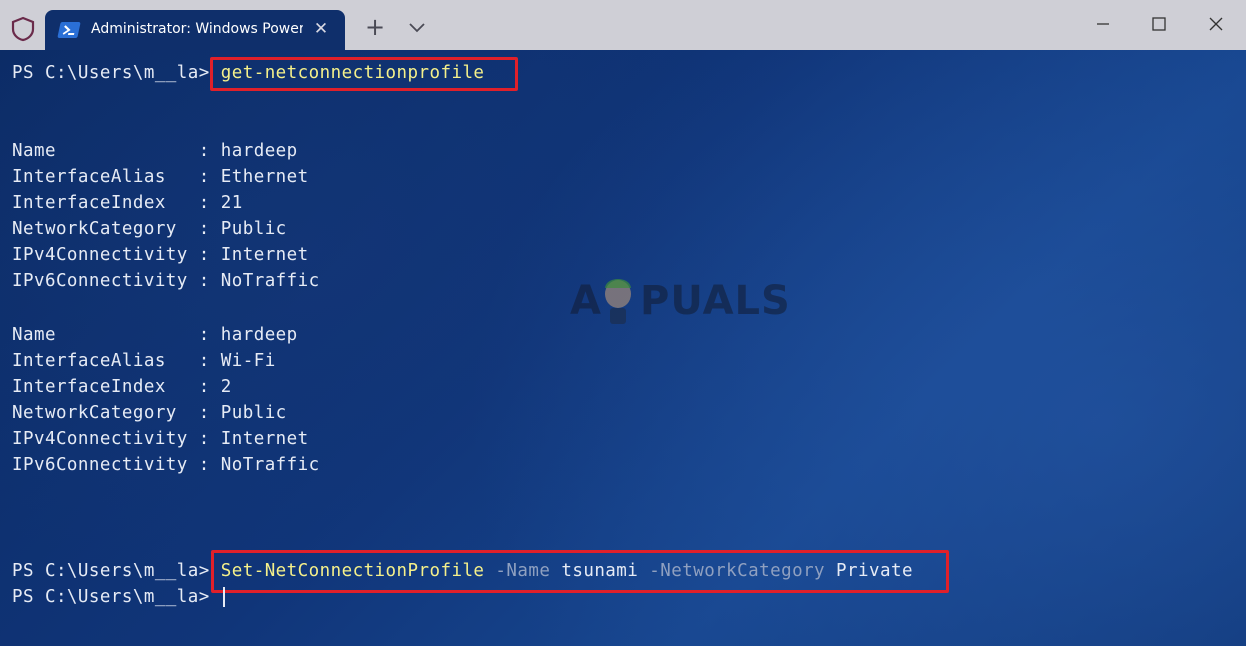  I want to click on profile-1-row-ipv4connectivity: IPv4Connectivity : Internet, so click(160, 255).